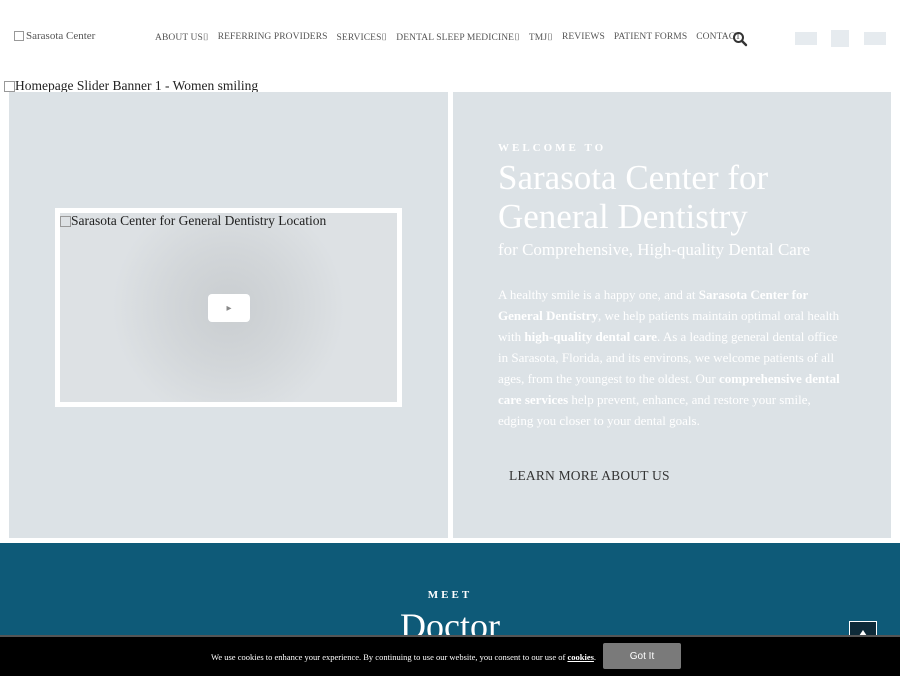 The image size is (900, 676). What do you see at coordinates (450, 595) in the screenshot?
I see `meet-eyebrow: MEET` at bounding box center [450, 595].